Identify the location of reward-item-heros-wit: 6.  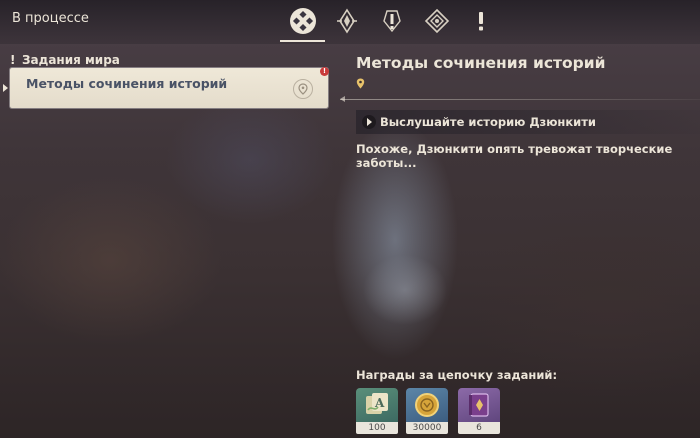
(479, 411).